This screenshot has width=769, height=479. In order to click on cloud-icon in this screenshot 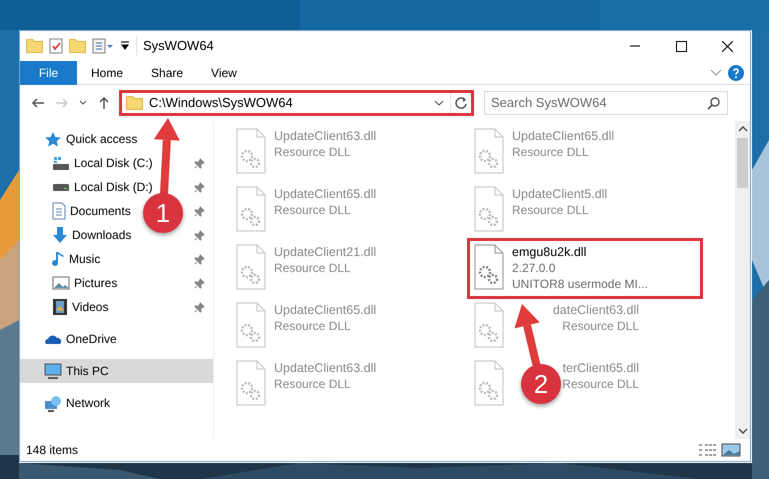, I will do `click(53, 339)`.